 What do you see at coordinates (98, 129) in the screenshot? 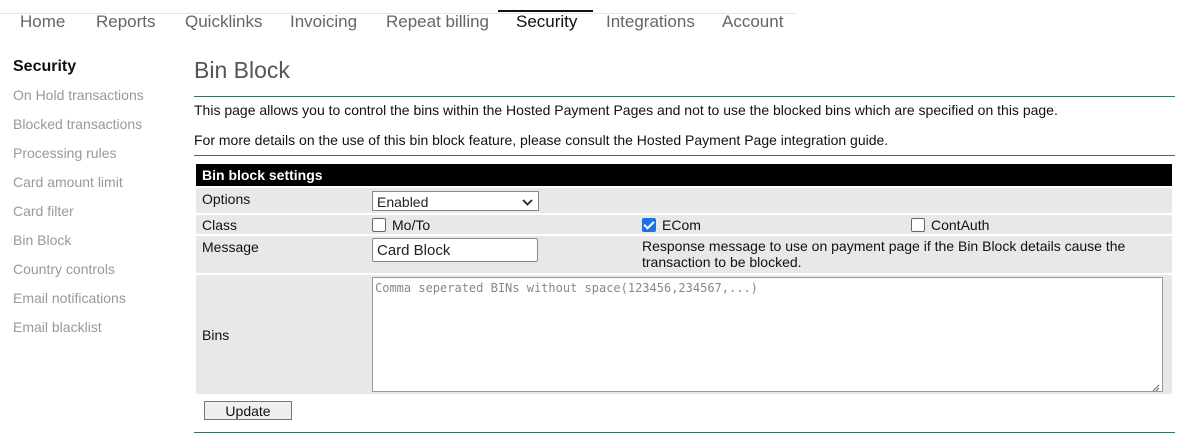
I see `sidebar-item-blocked-transactions: Blocked transactions` at bounding box center [98, 129].